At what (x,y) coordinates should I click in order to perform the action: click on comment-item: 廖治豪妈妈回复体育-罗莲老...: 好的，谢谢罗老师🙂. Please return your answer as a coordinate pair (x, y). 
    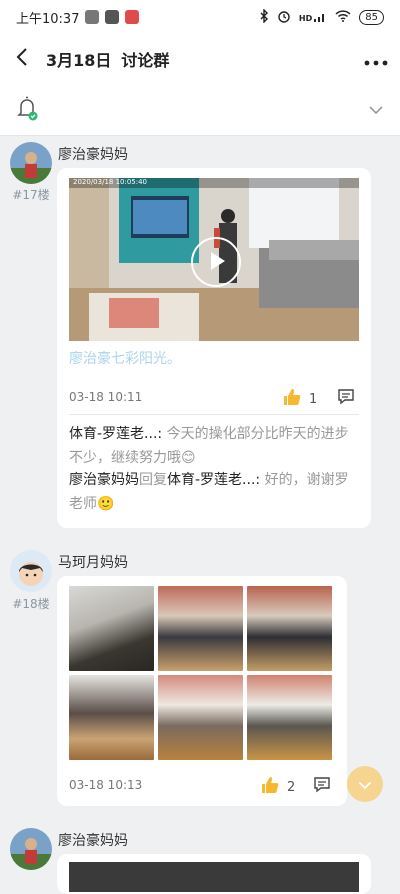
    Looking at the image, I should click on (214, 492).